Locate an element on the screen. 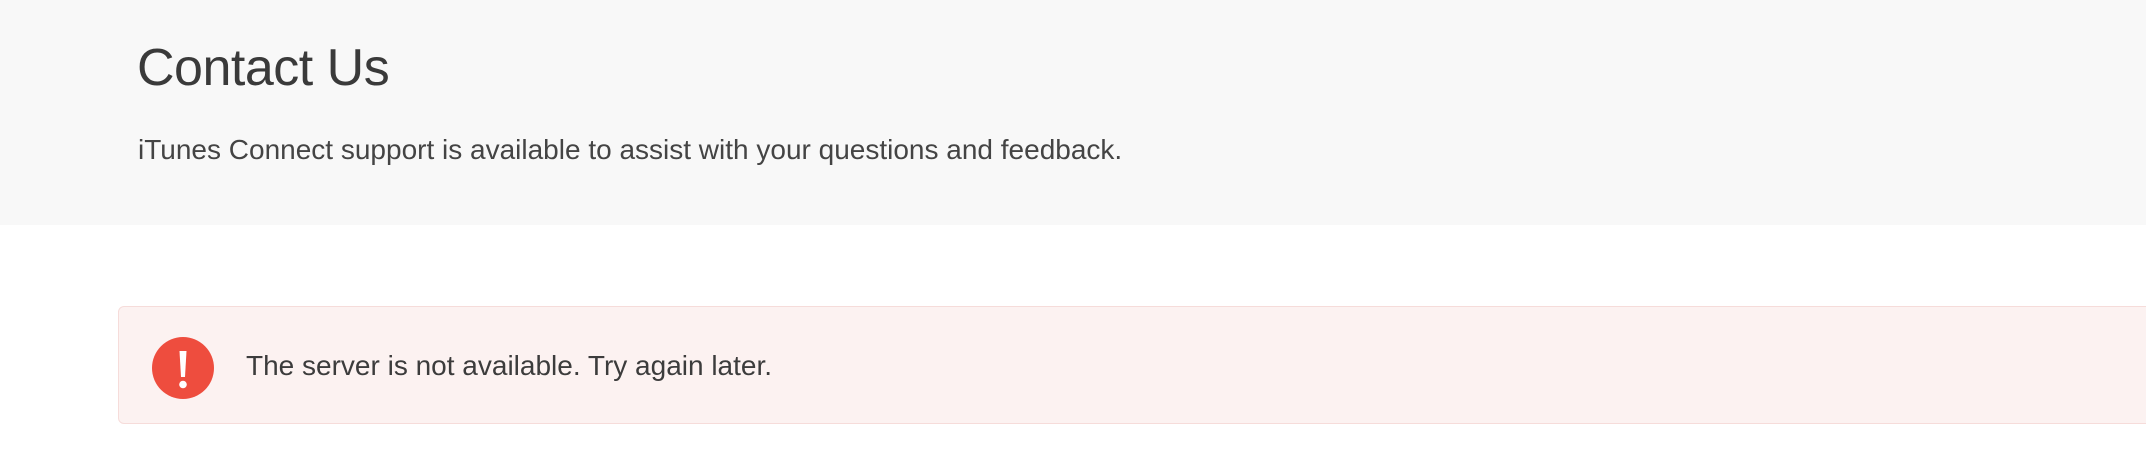  page-title: Contact Us is located at coordinates (263, 68).